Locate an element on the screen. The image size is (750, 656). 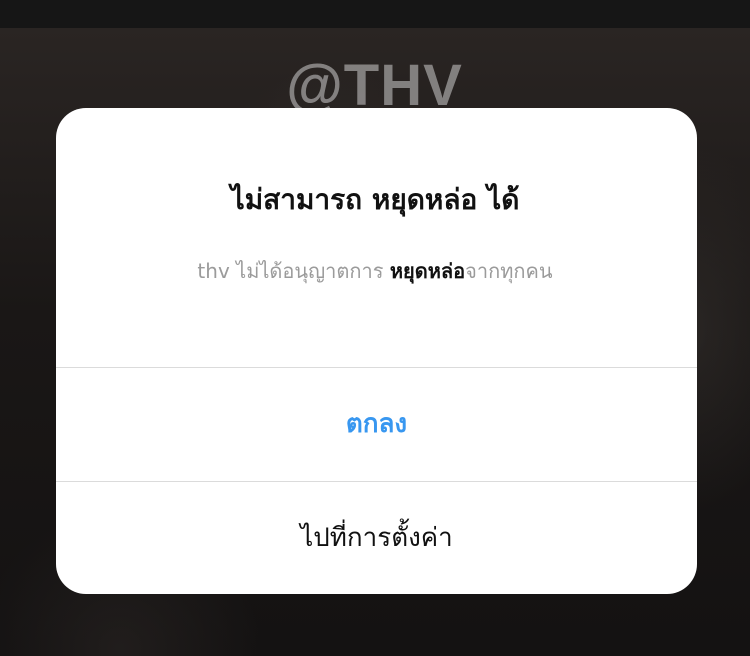
alert-message-feature: หยุดหล่อ is located at coordinates (427, 271).